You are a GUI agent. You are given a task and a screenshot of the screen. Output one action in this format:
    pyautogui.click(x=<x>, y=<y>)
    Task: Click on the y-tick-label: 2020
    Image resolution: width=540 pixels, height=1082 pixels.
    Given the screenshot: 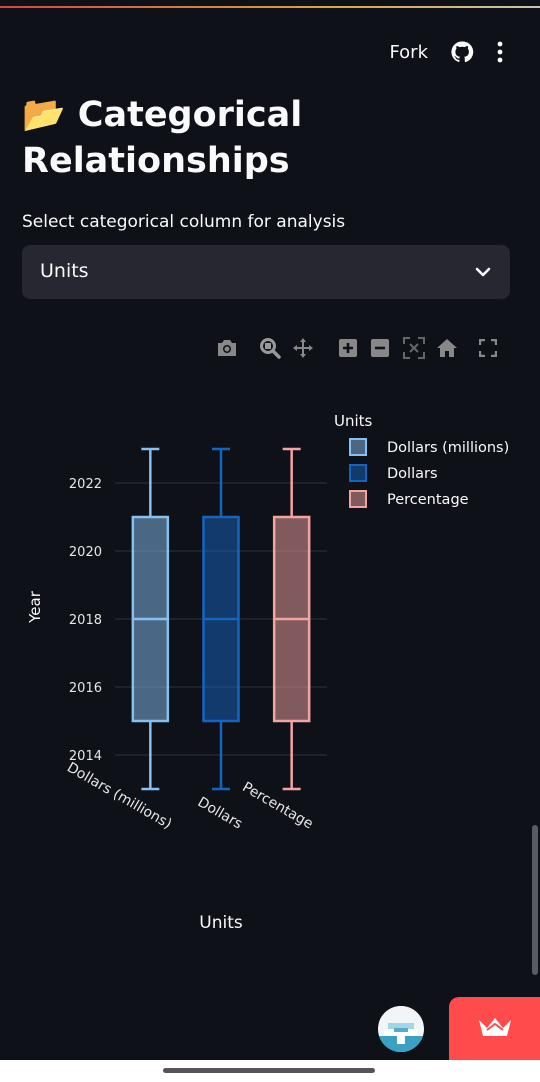 What is the action you would take?
    pyautogui.click(x=85, y=552)
    